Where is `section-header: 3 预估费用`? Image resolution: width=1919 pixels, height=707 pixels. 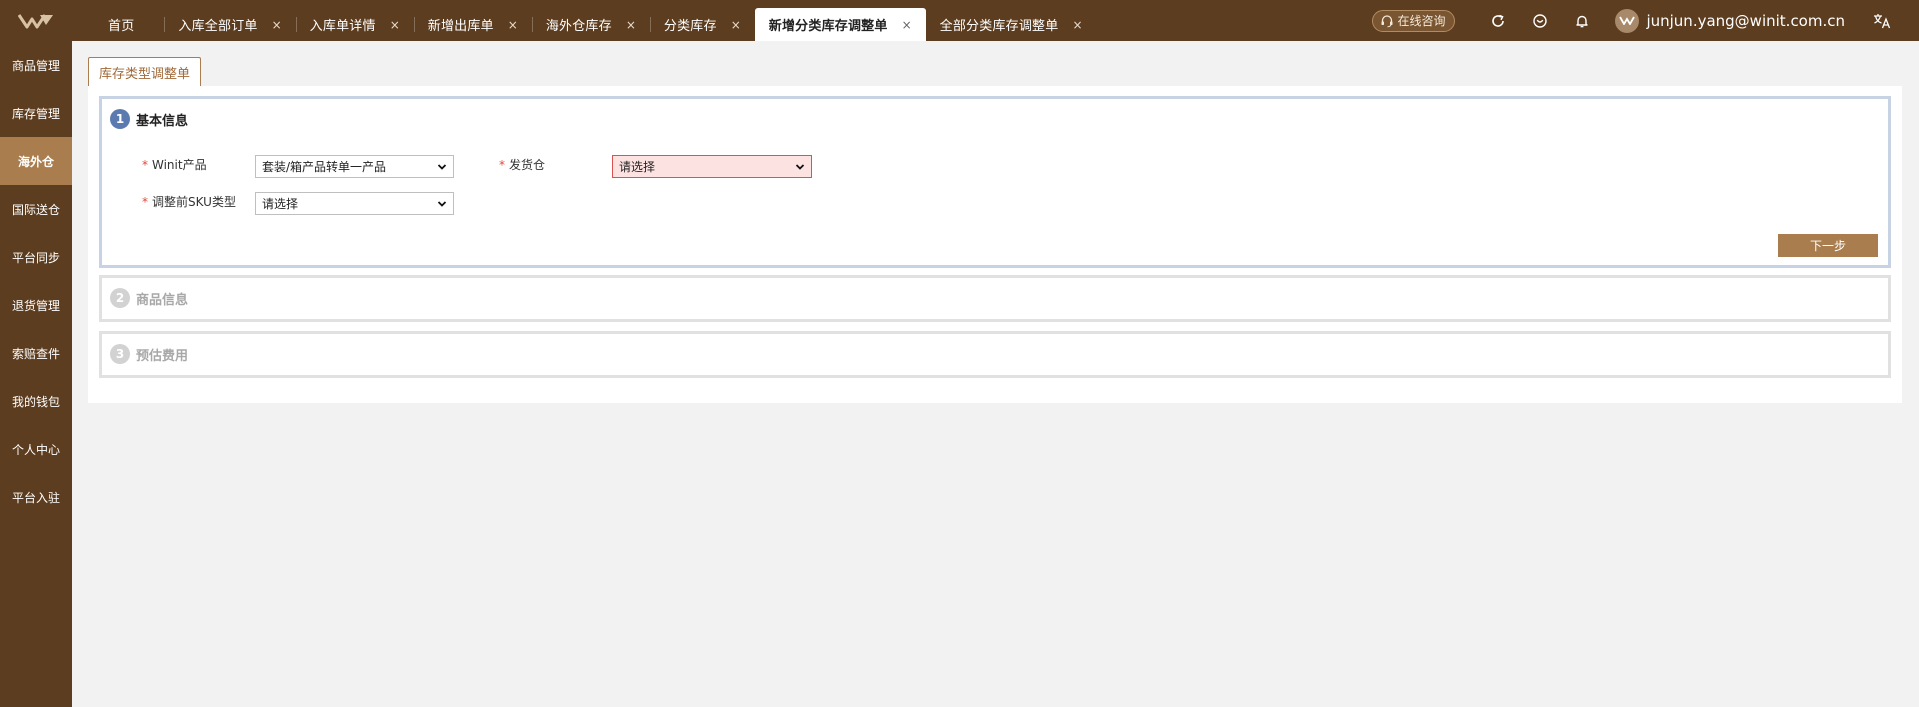 section-header: 3 预估费用 is located at coordinates (149, 354).